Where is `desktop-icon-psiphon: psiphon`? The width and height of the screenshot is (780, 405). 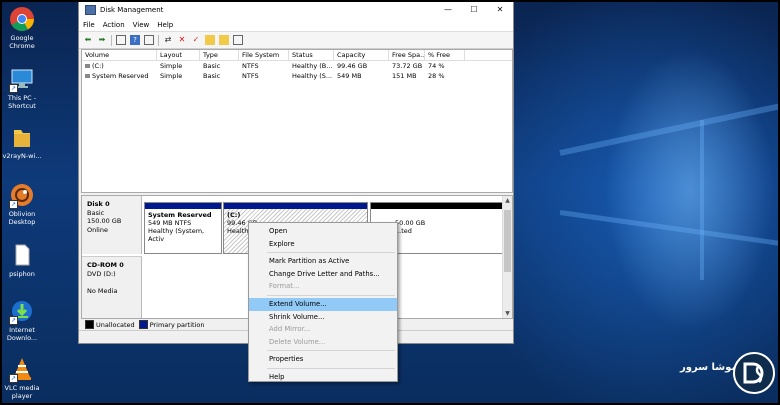 desktop-icon-psiphon: psiphon is located at coordinates (22, 260).